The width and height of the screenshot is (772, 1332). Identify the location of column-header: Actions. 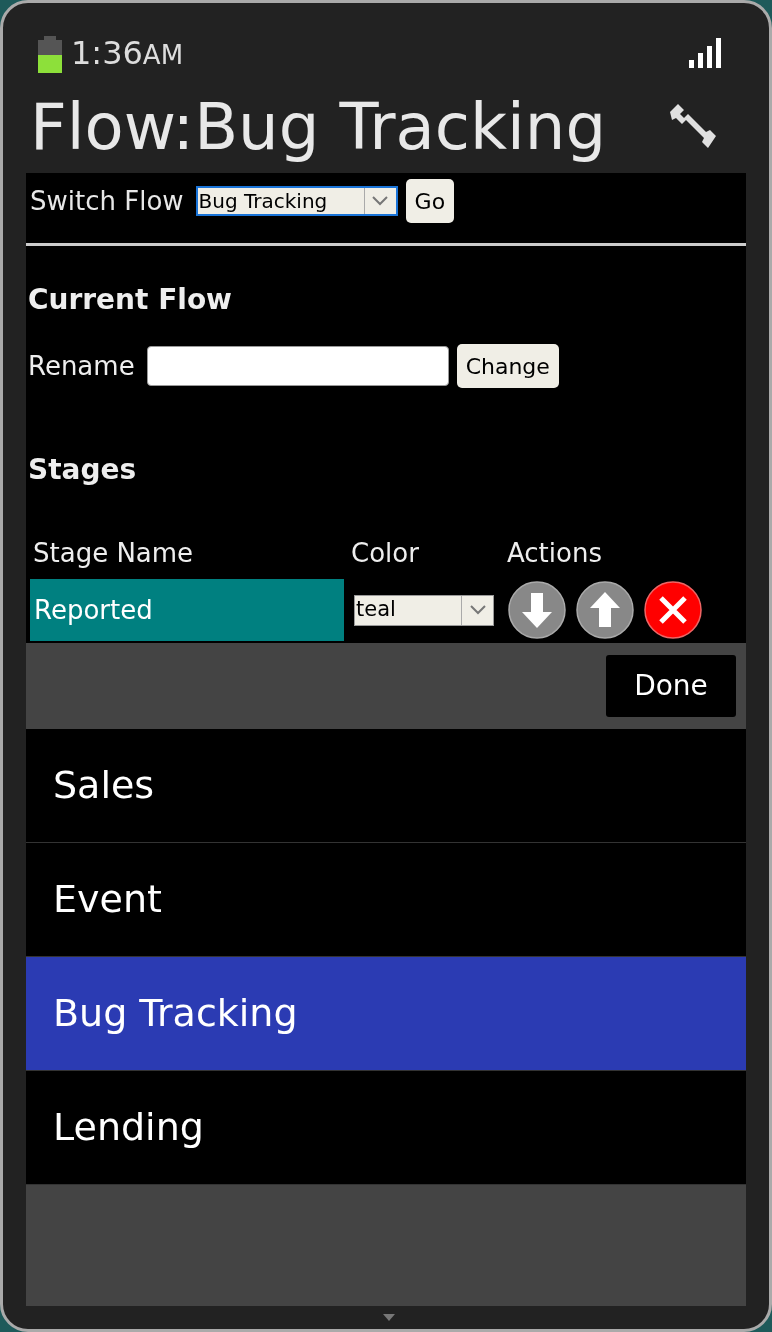
(555, 553).